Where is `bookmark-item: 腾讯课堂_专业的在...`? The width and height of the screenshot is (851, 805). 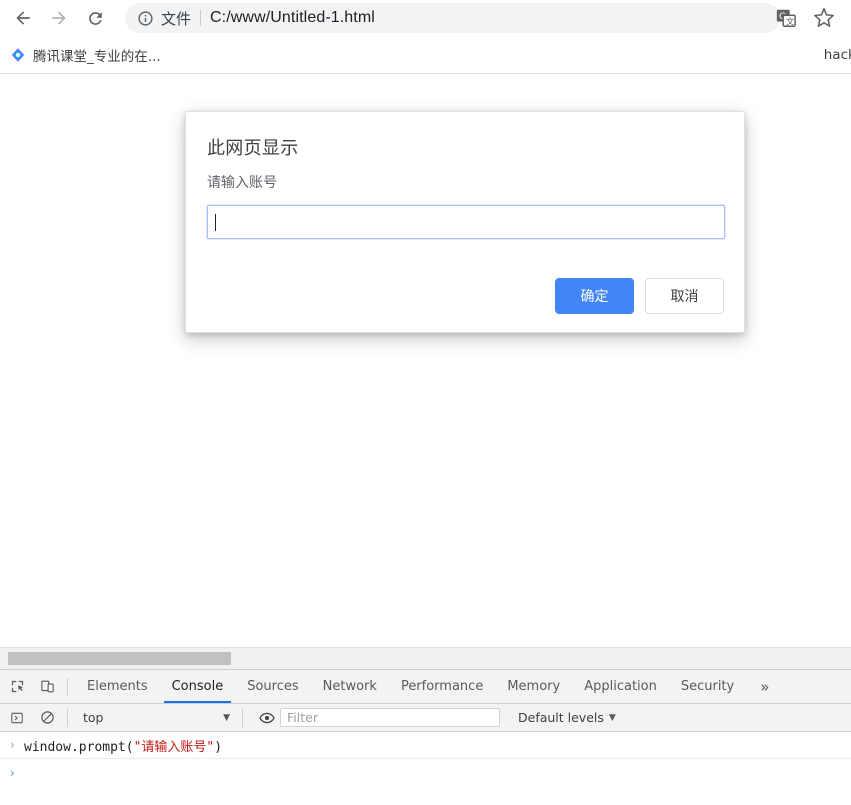
bookmark-item: 腾讯课堂_专业的在... is located at coordinates (85, 55).